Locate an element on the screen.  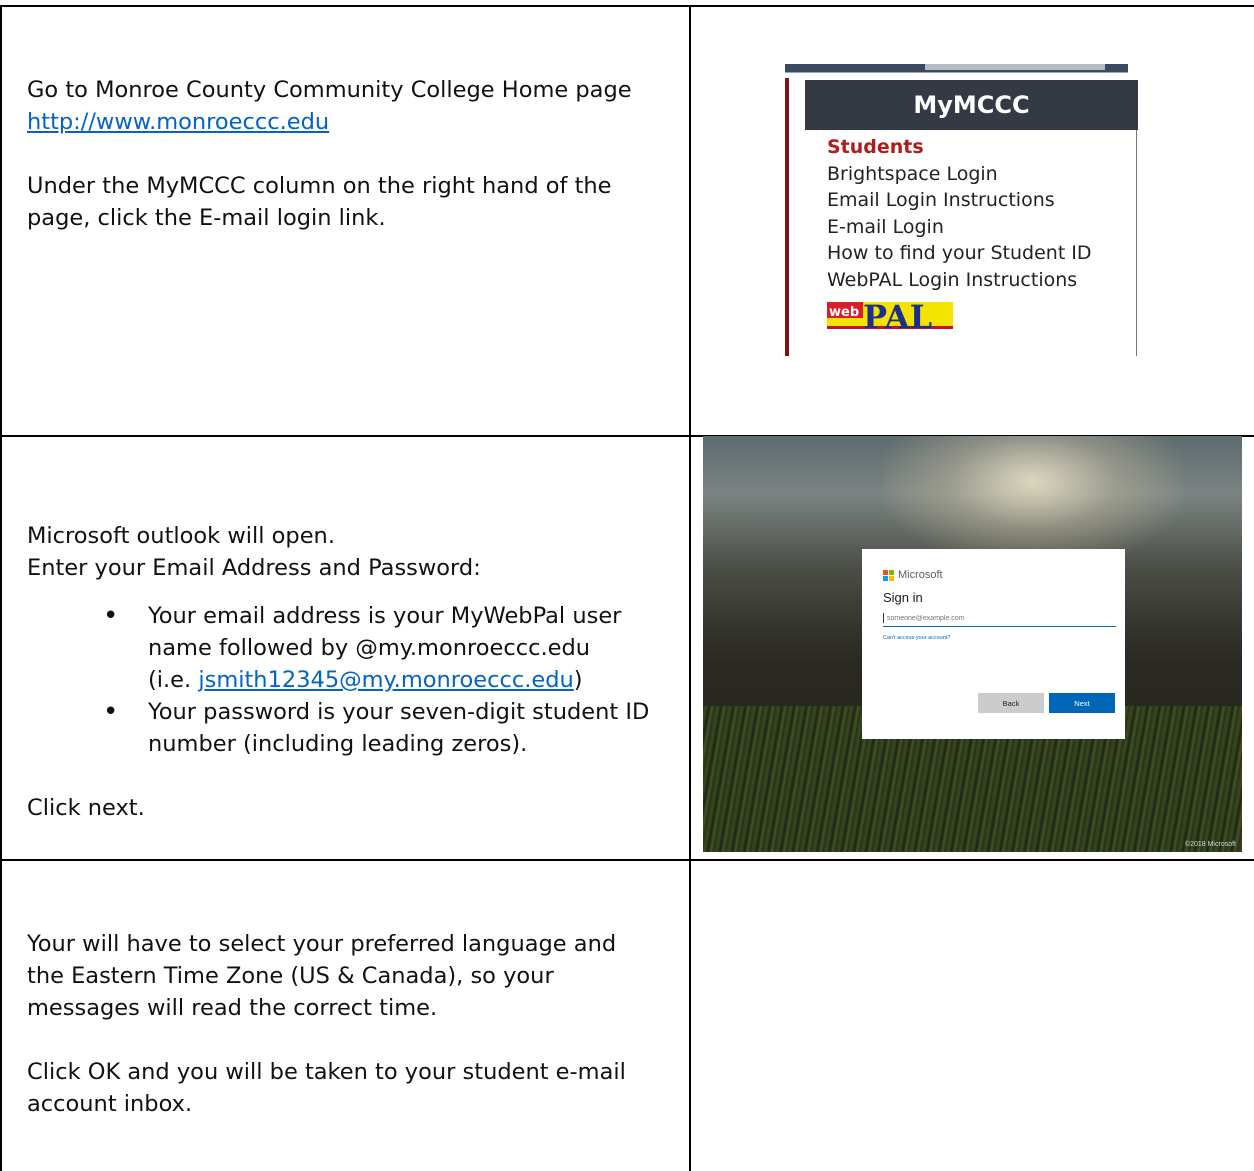
copyright-text: ©2018 Microsoft is located at coordinates (1210, 844).